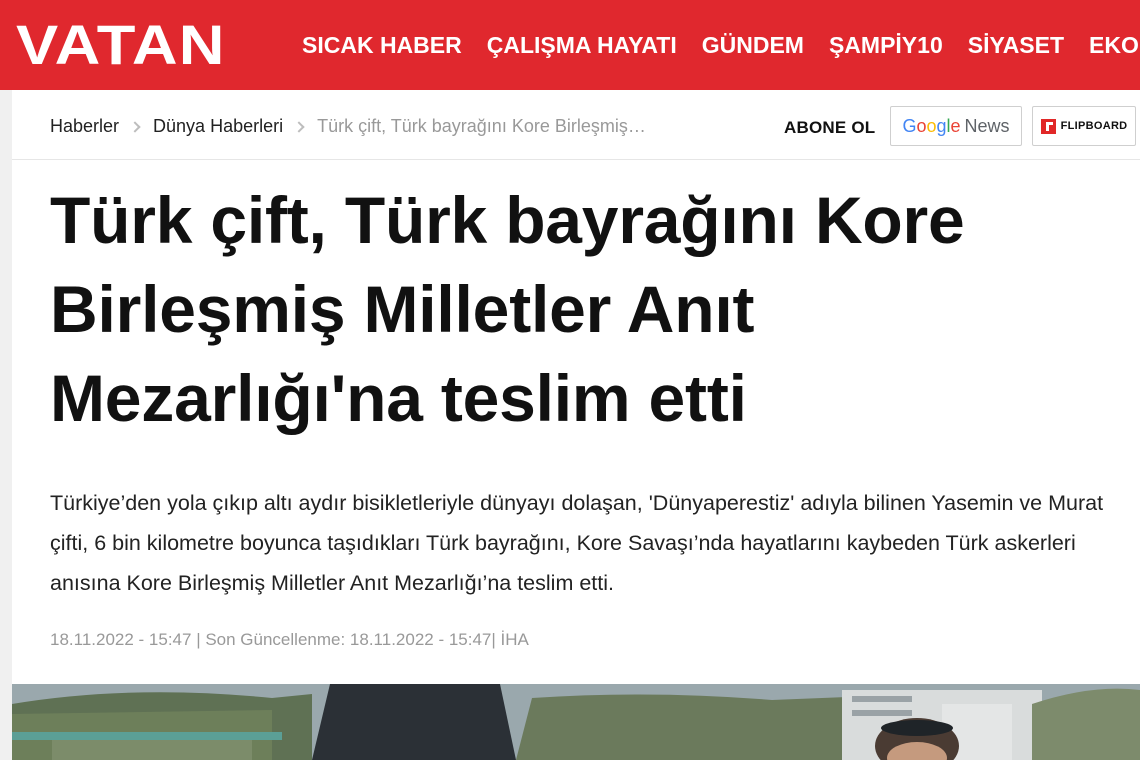  I want to click on breadcrumb-dunya-haberleri: Dünya Haberleri, so click(218, 126).